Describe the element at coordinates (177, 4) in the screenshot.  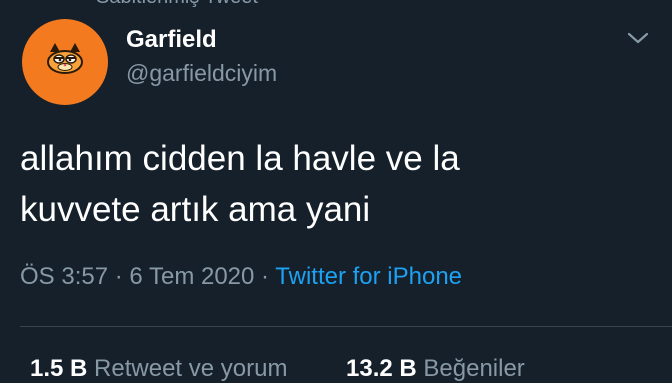
I see `pinned-tweet-label: Sabitlenmiş Tweet` at that location.